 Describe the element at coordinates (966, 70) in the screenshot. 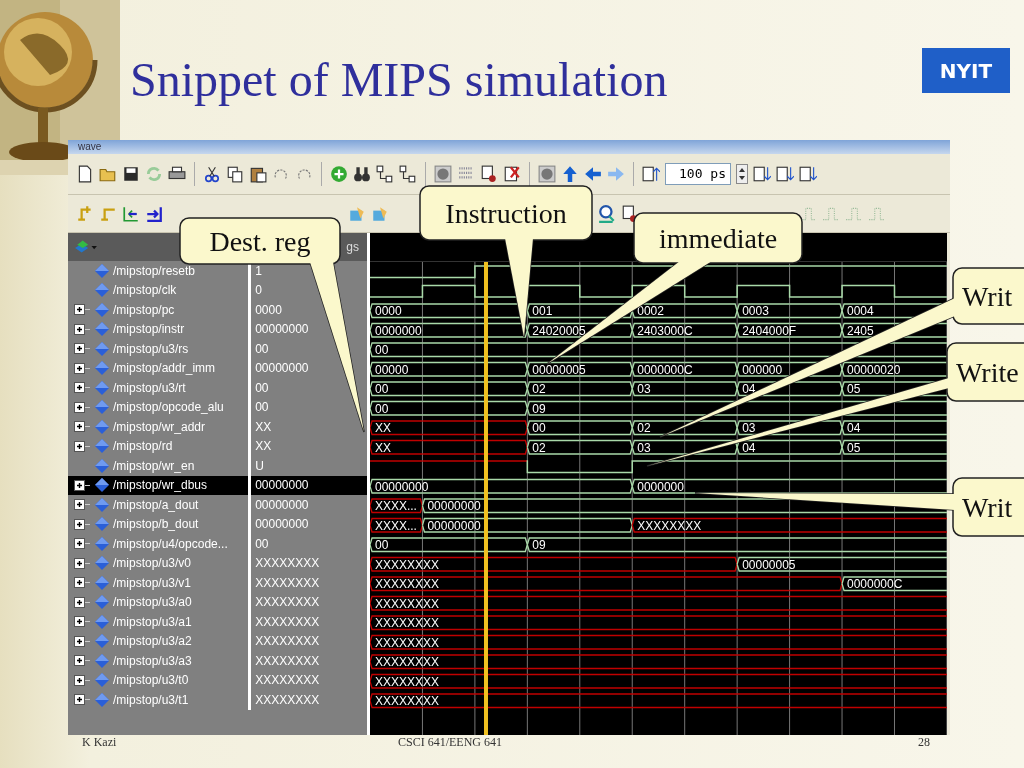

I see `logo: NYIT` at that location.